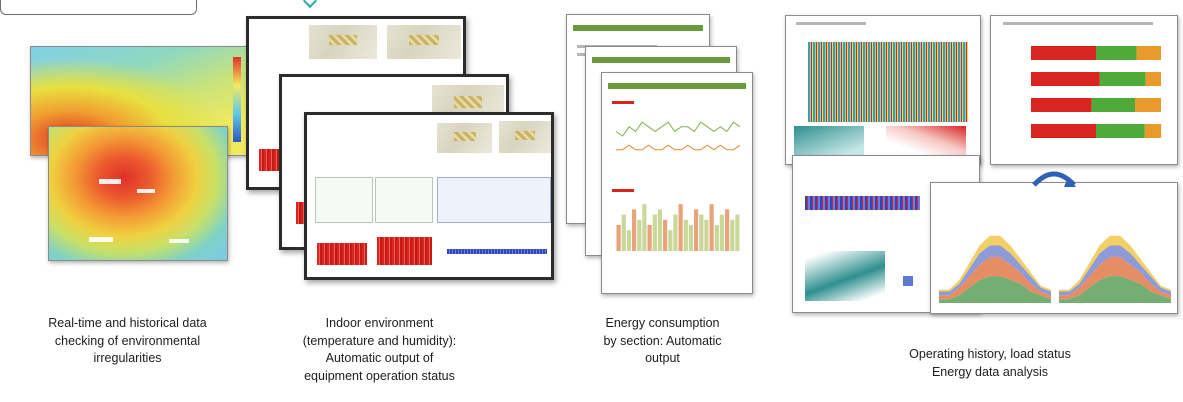 The height and width of the screenshot is (402, 1183). What do you see at coordinates (662, 358) in the screenshot?
I see `caption-line: output` at bounding box center [662, 358].